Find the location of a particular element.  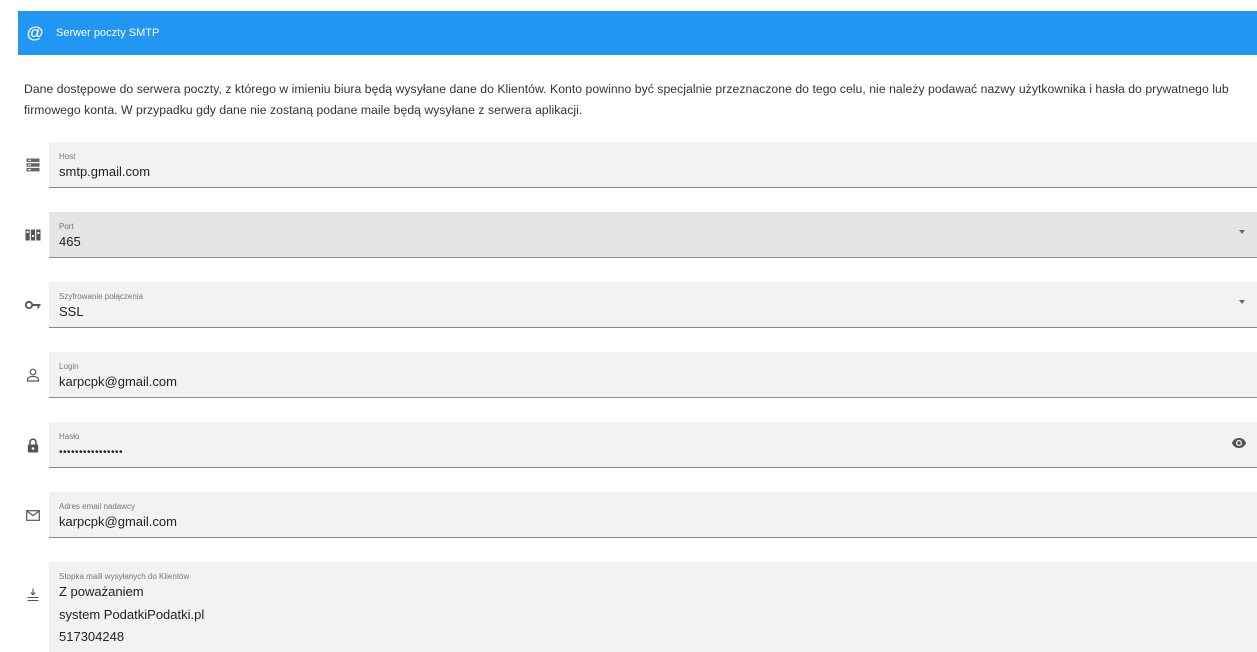

person-icon is located at coordinates (33, 375).